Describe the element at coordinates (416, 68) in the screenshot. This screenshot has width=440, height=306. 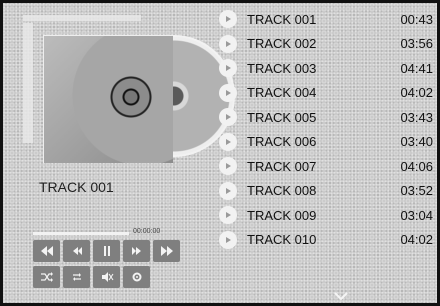
I see `track-duration: 04:41` at that location.